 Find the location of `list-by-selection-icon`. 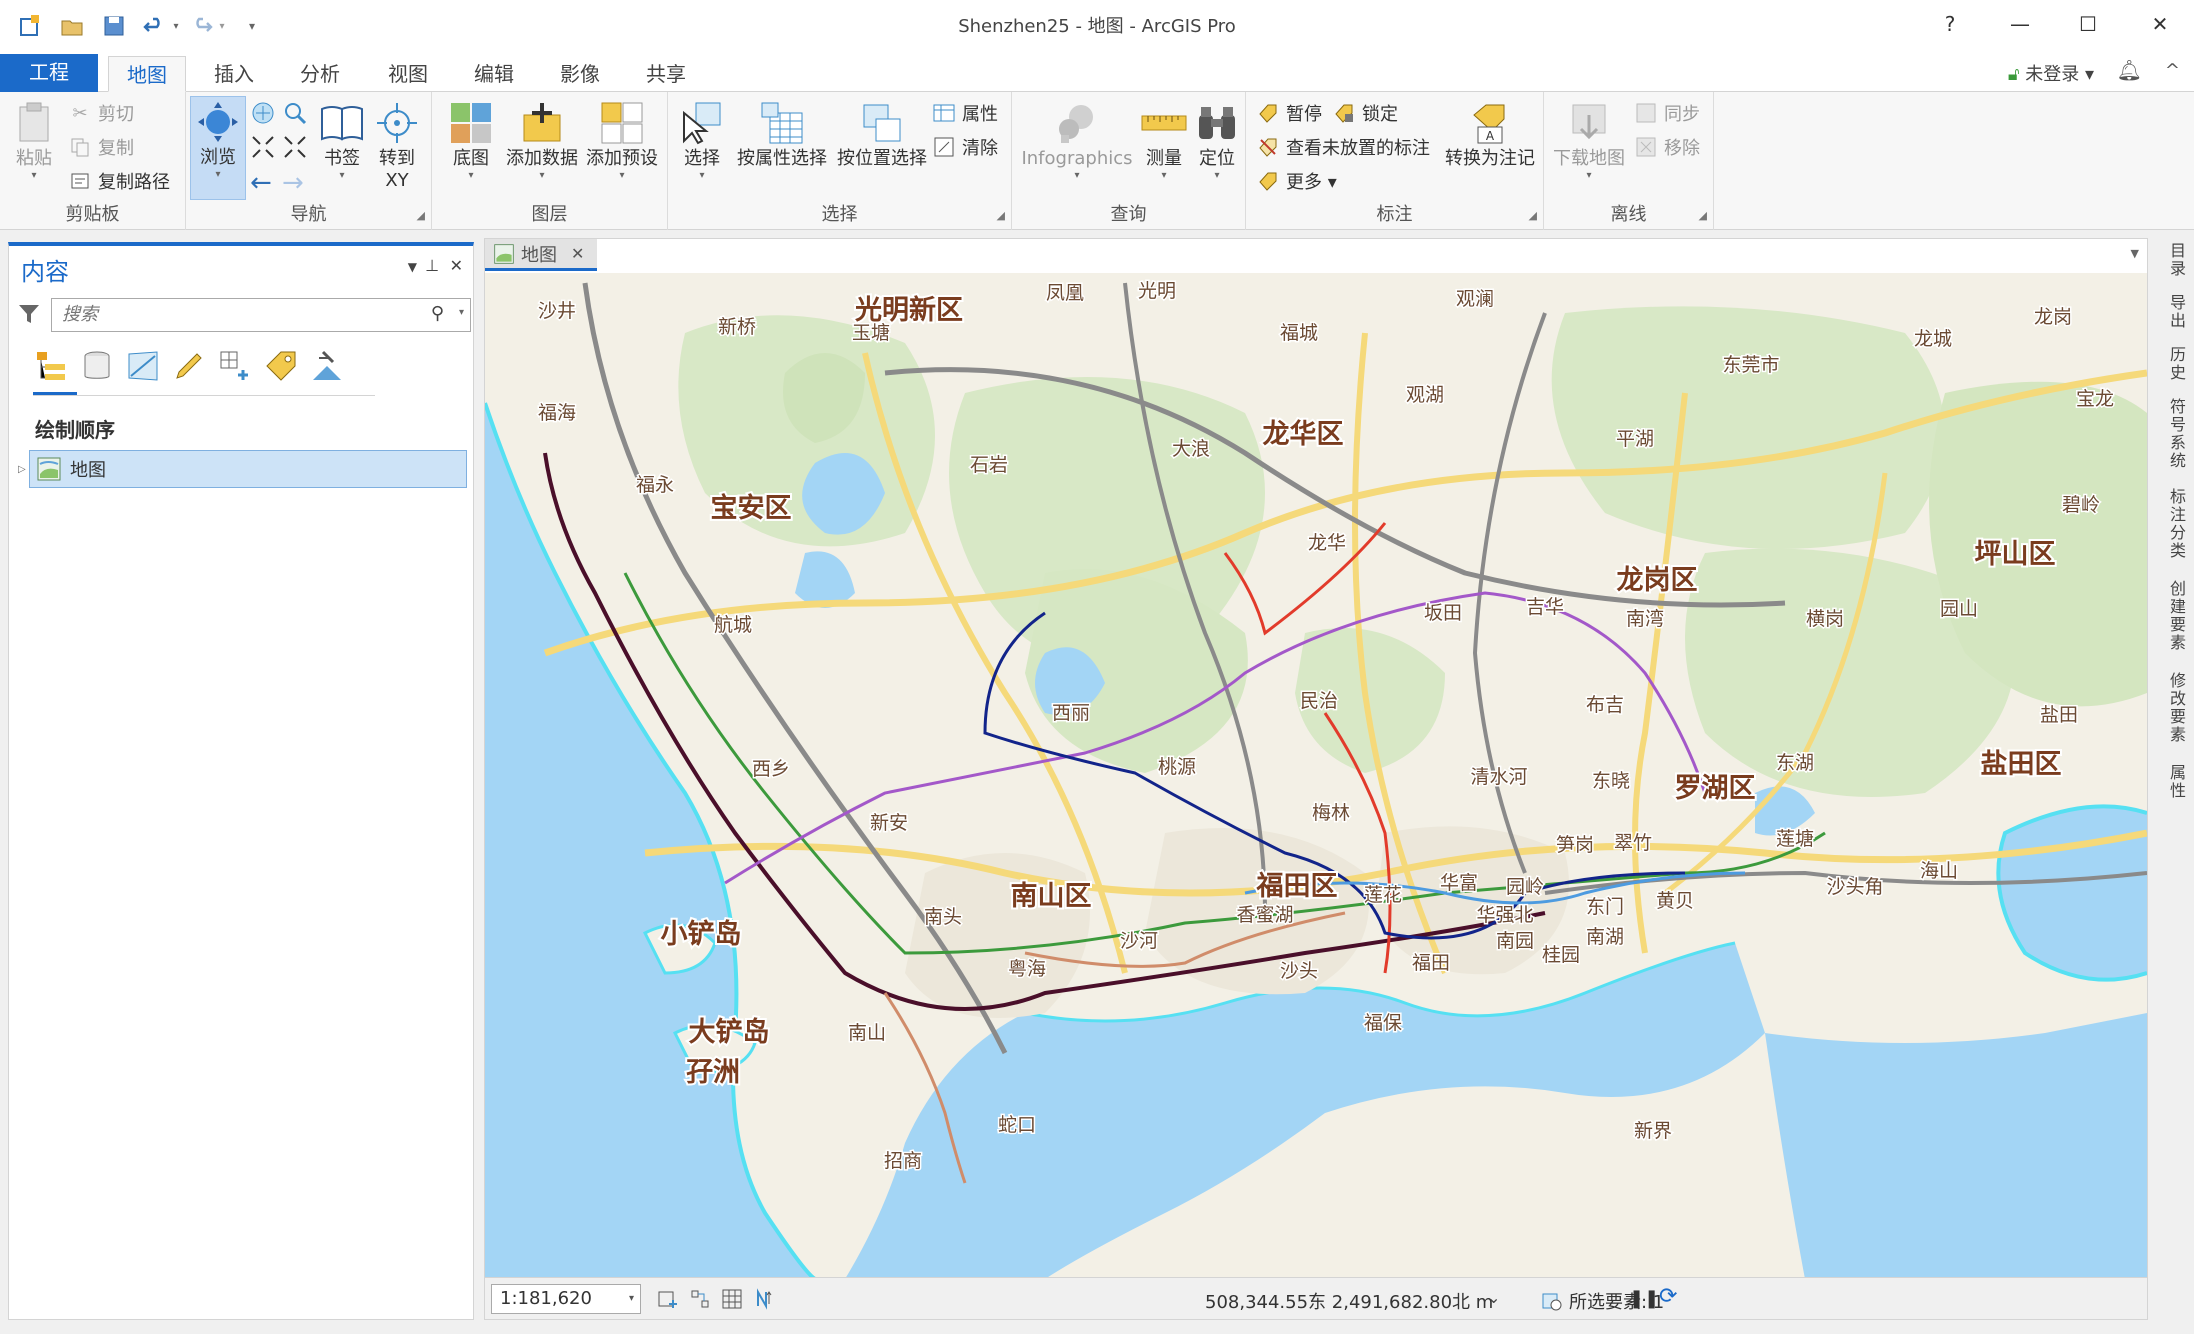

list-by-selection-icon is located at coordinates (143, 366).